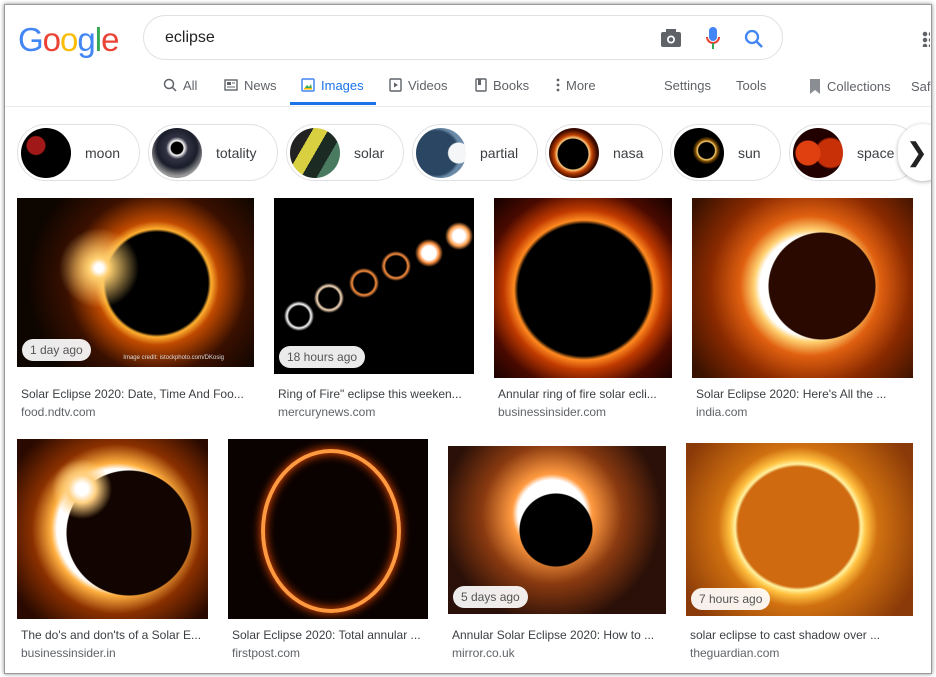  I want to click on tab-images: Images, so click(332, 85).